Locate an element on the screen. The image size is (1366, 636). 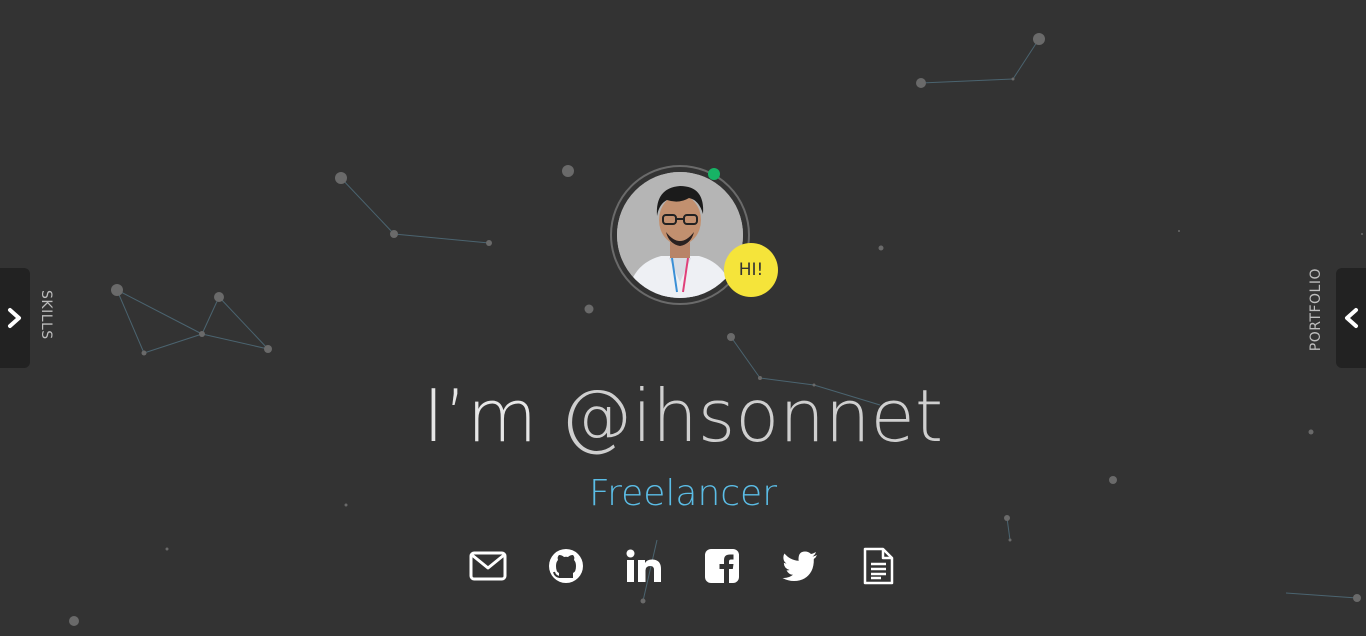
resume-link is located at coordinates (878, 566).